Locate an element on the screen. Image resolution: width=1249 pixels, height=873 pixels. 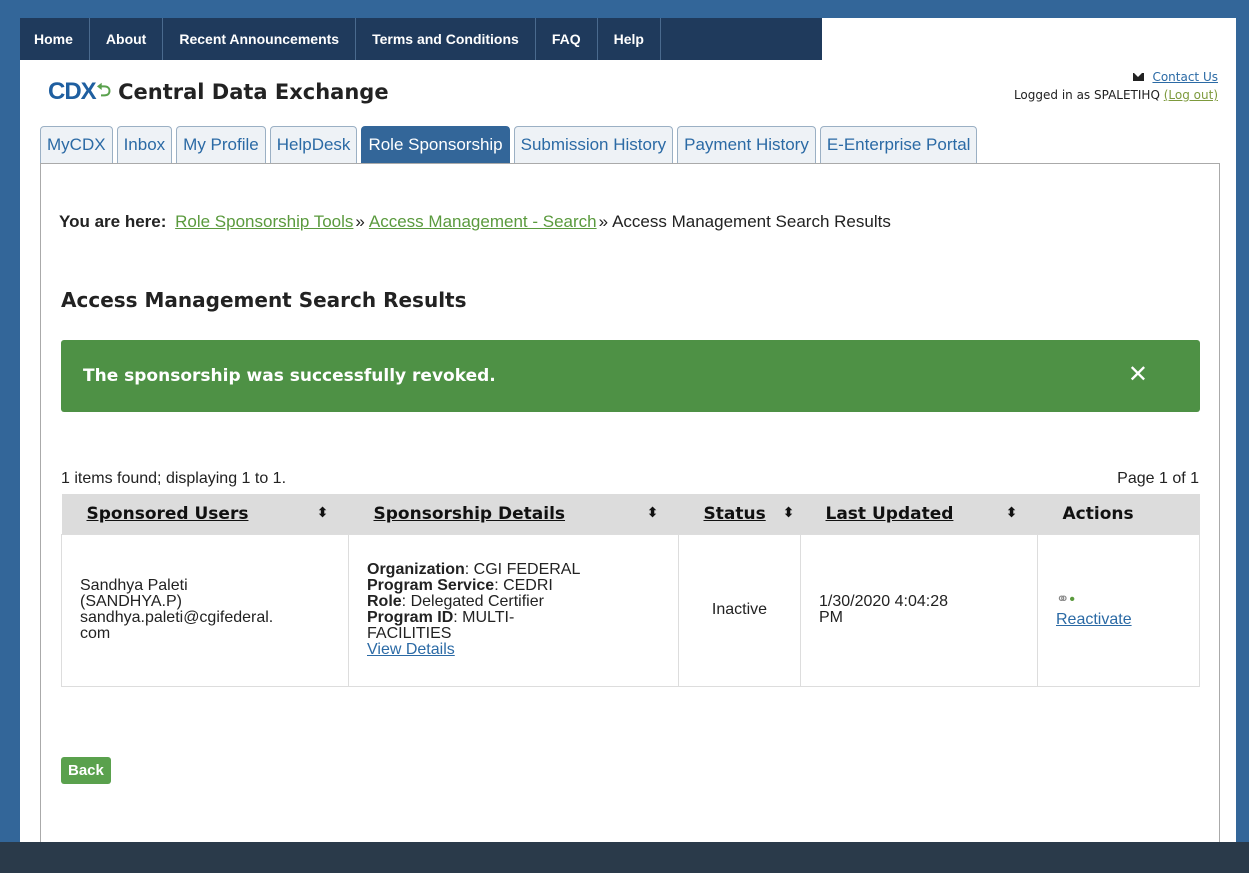
column-last-updated: Last Updated ⬍ is located at coordinates (919, 514).